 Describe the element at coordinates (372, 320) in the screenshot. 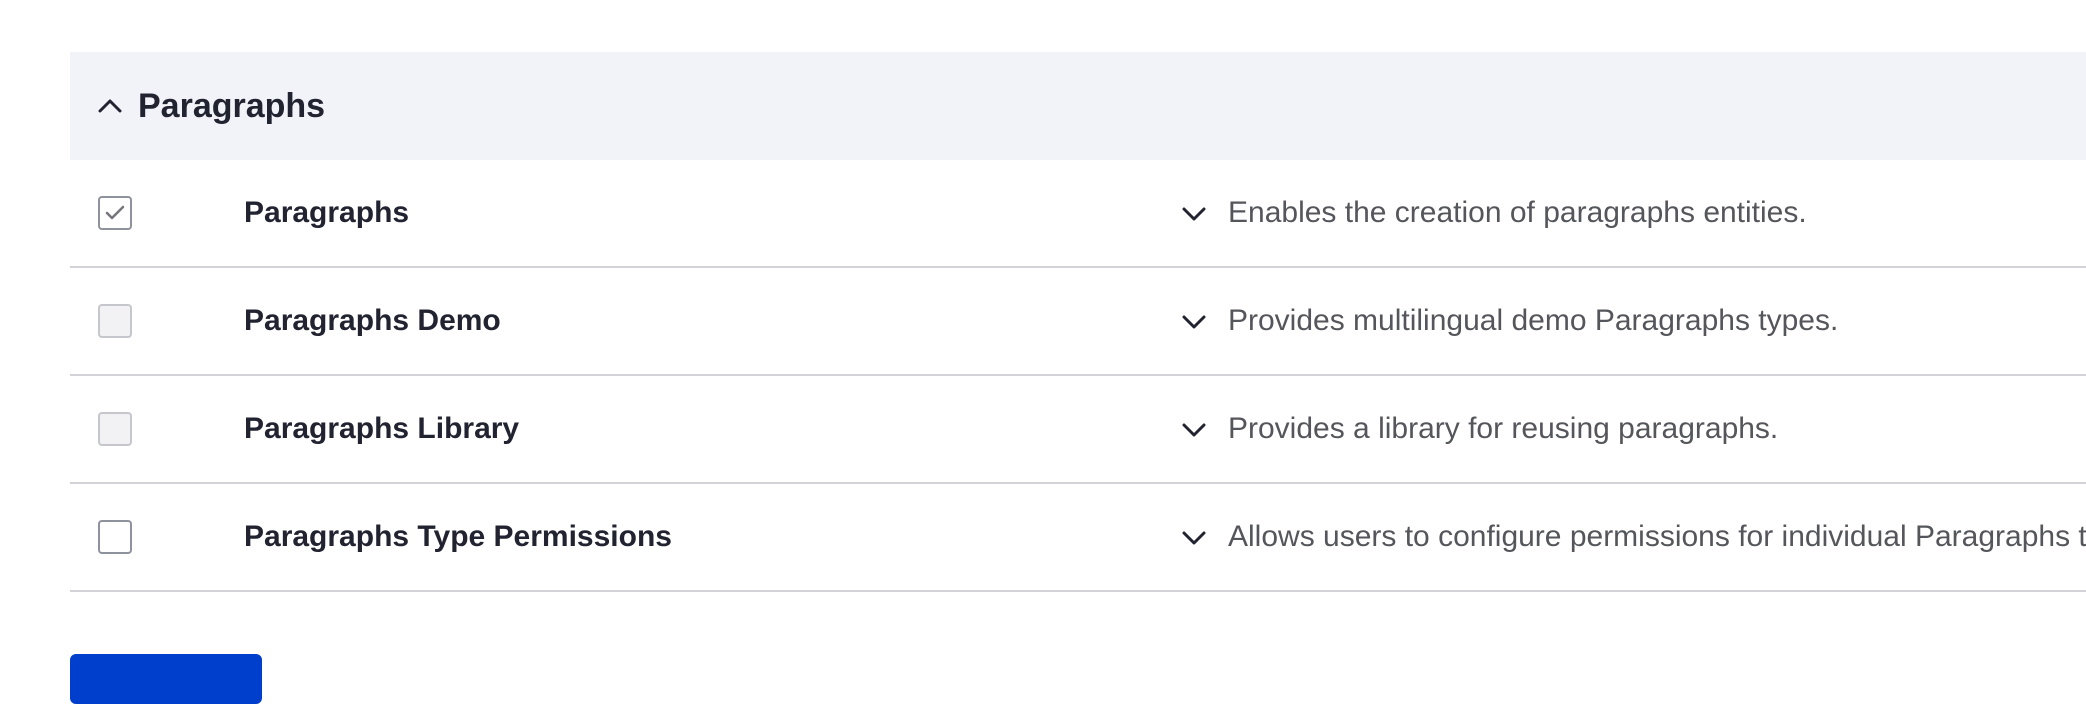

I see `module-name: Paragraphs Demo` at that location.